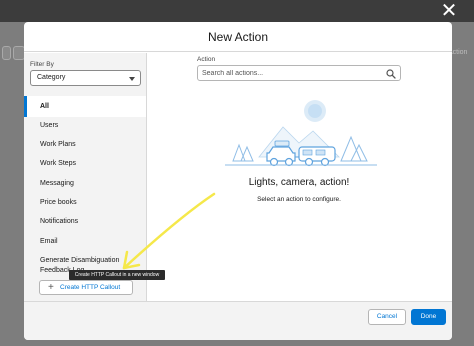 The width and height of the screenshot is (474, 346). I want to click on plus-icon: +, so click(51, 287).